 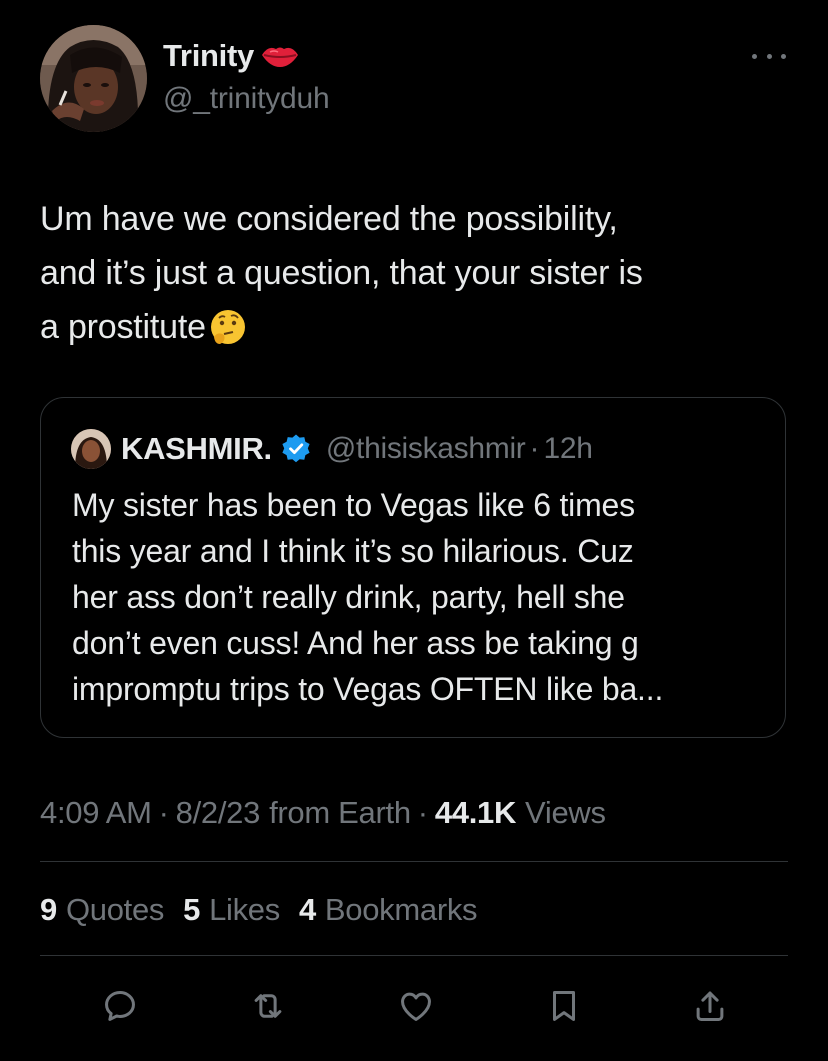 I want to click on bookmarks-count: 4, so click(x=307, y=909).